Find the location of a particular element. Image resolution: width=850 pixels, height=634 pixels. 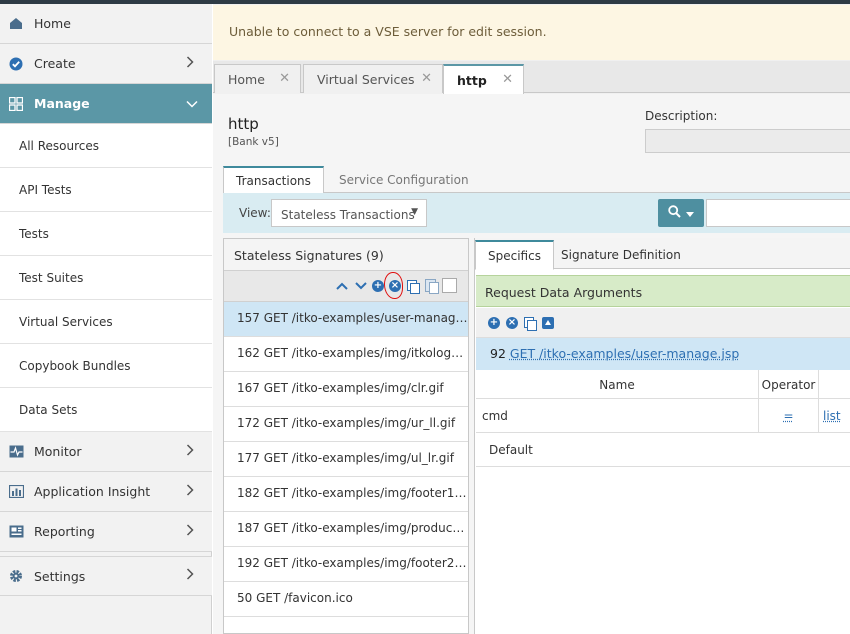

signature-row: 162 GET /itko-examples/img/itkologo.gif is located at coordinates (346, 354).